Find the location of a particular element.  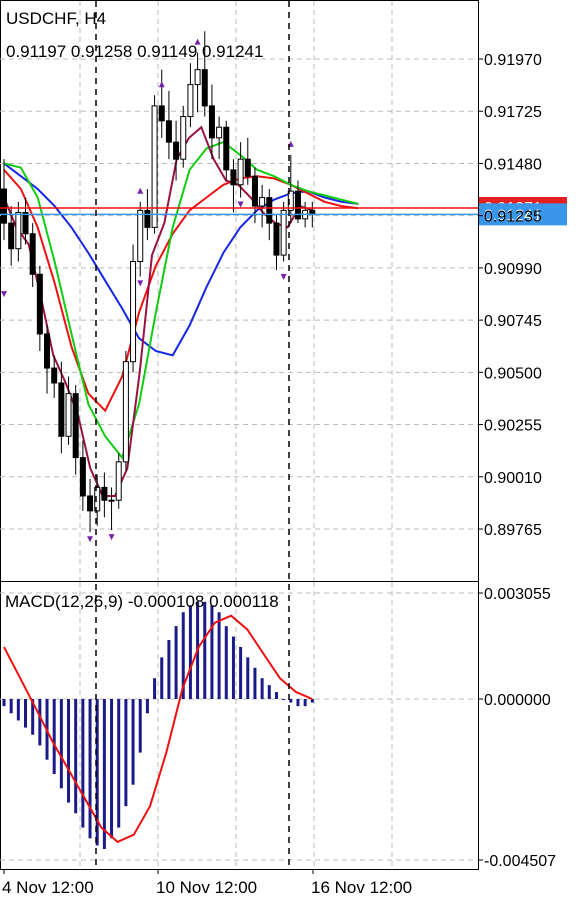

price-tick-label: 0.91970 is located at coordinates (513, 60).